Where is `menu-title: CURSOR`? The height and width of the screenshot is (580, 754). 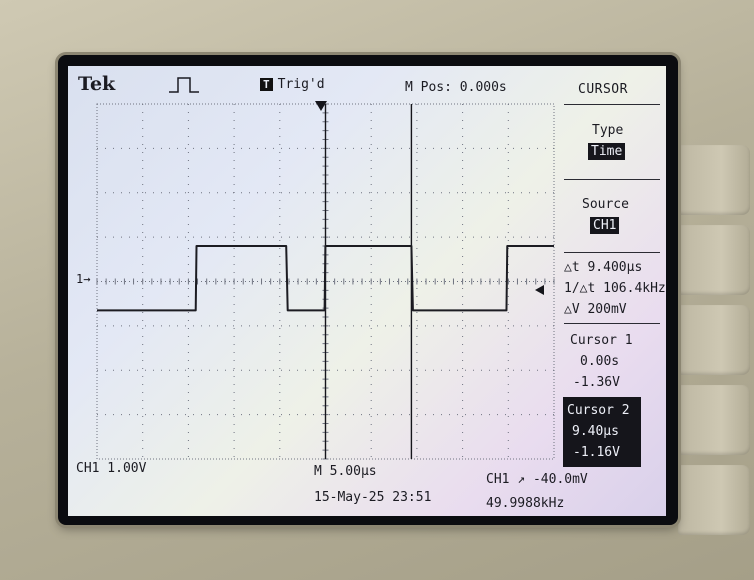 menu-title: CURSOR is located at coordinates (603, 89).